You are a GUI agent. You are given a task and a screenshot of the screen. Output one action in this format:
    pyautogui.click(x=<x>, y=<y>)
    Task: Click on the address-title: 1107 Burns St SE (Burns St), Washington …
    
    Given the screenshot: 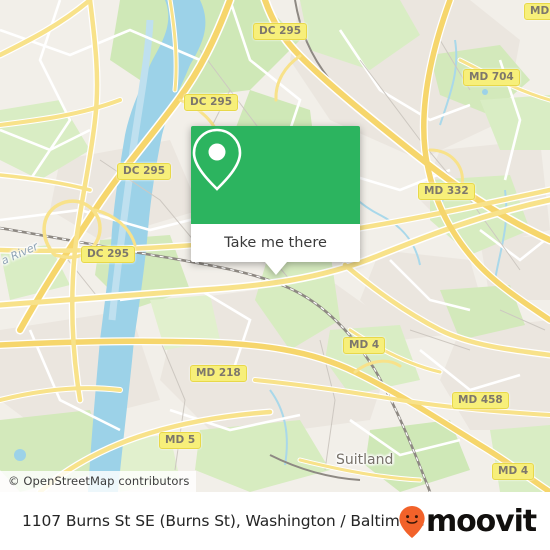 What is the action you would take?
    pyautogui.click(x=223, y=521)
    